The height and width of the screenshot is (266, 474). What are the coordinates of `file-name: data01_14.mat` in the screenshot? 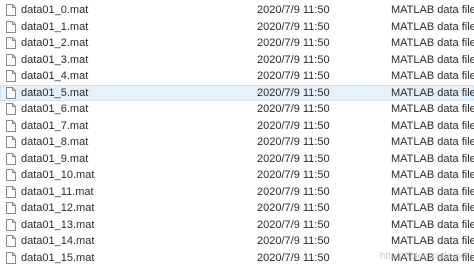 It's located at (57, 241).